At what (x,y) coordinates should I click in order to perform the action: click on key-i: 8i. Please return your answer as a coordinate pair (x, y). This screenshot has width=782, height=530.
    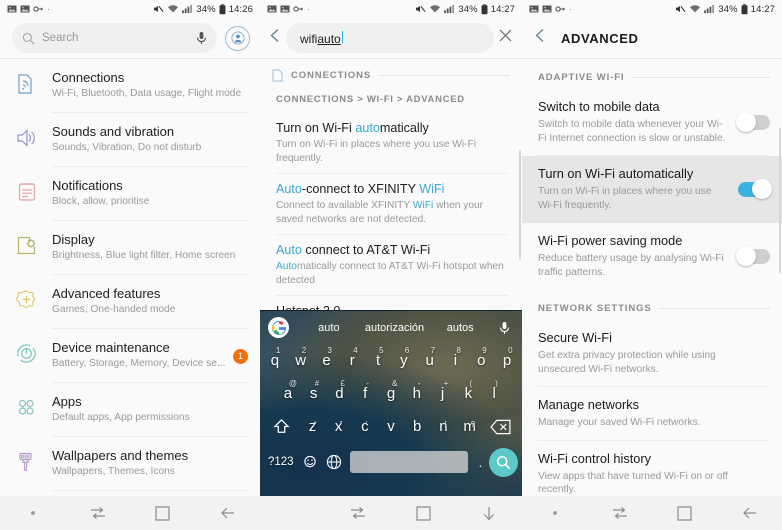
    Looking at the image, I should click on (456, 360).